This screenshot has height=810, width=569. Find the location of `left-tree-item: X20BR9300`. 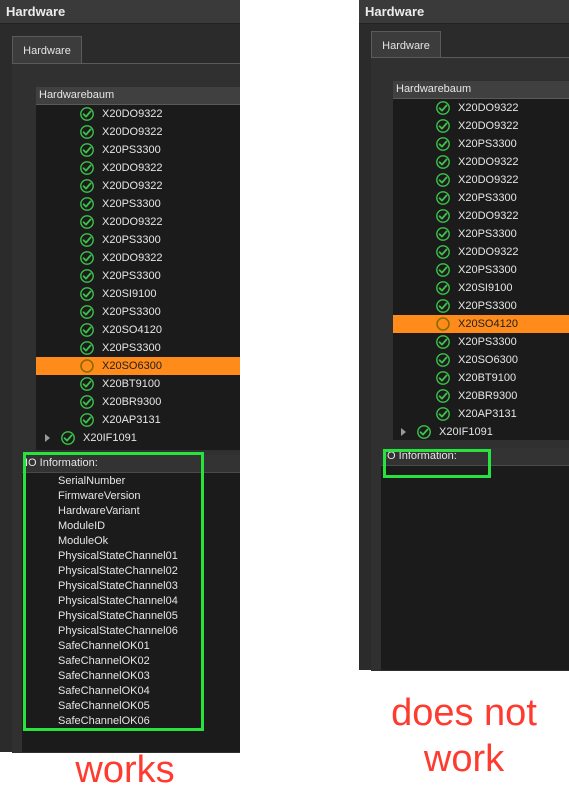

left-tree-item: X20BR9300 is located at coordinates (138, 402).